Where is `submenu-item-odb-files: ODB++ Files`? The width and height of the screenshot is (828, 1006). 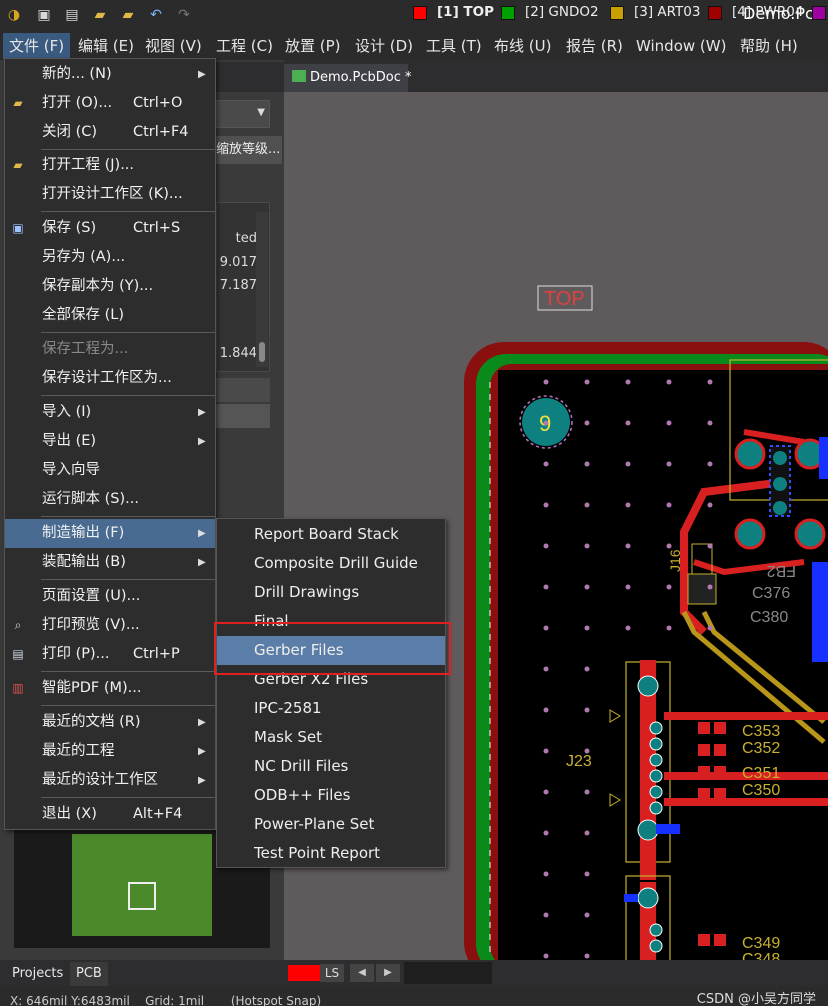
submenu-item-odb-files: ODB++ Files is located at coordinates (331, 795).